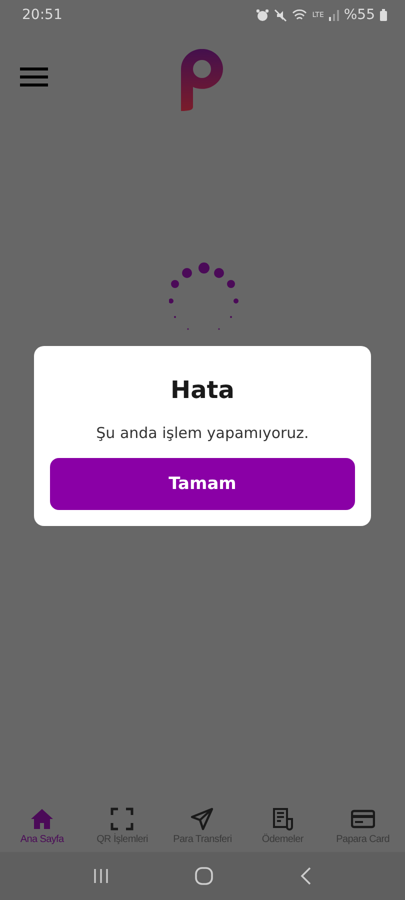 This screenshot has height=900, width=405. Describe the element at coordinates (202, 819) in the screenshot. I see `send-icon` at that location.